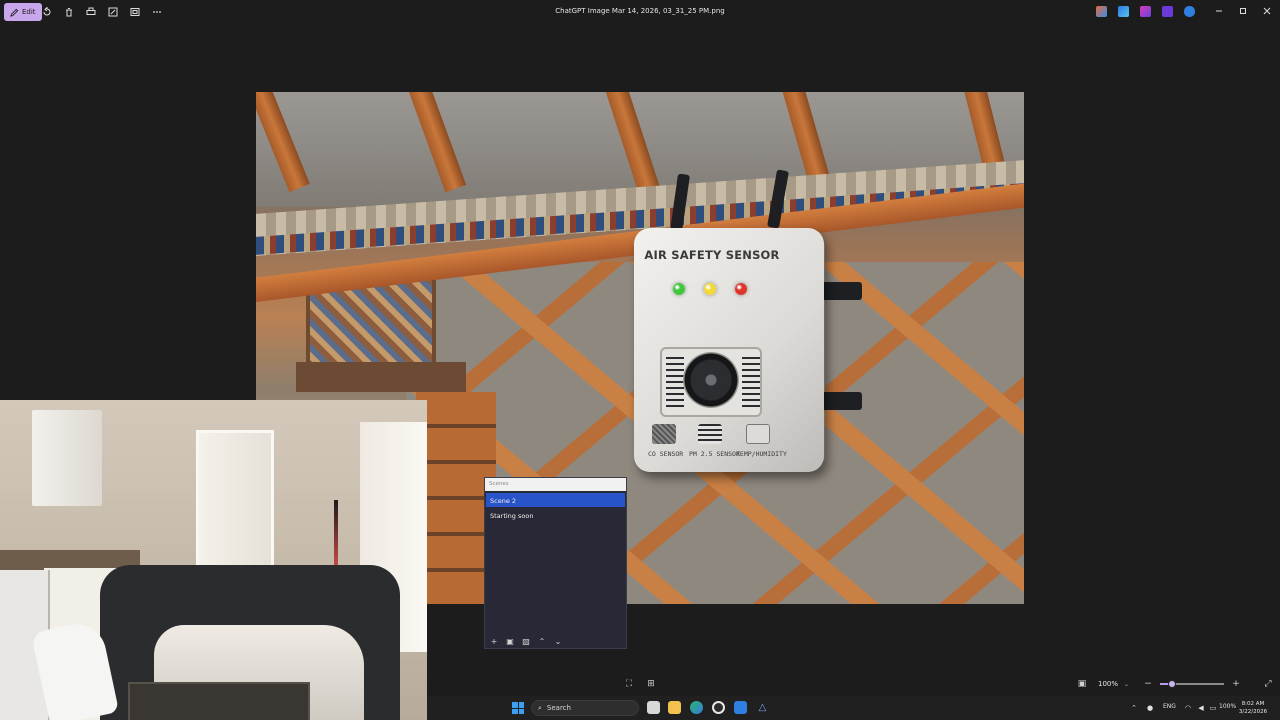 The image size is (1280, 720). What do you see at coordinates (679, 289) in the screenshot?
I see `green-led` at bounding box center [679, 289].